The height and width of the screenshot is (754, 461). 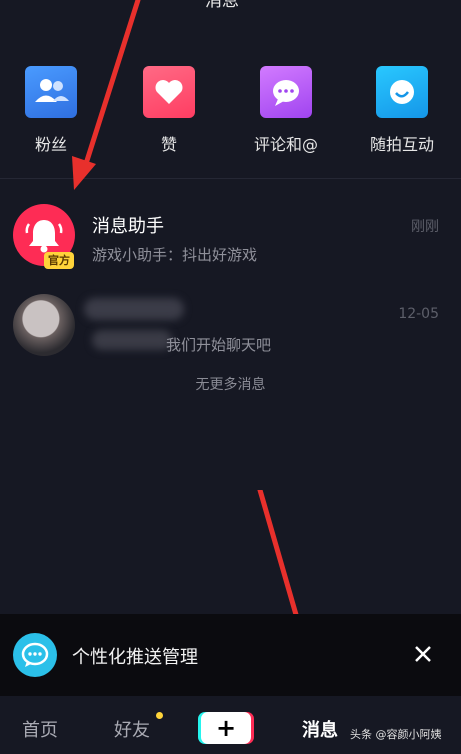 What do you see at coordinates (230, 385) in the screenshot?
I see `list-end-text: 无更多消息` at bounding box center [230, 385].